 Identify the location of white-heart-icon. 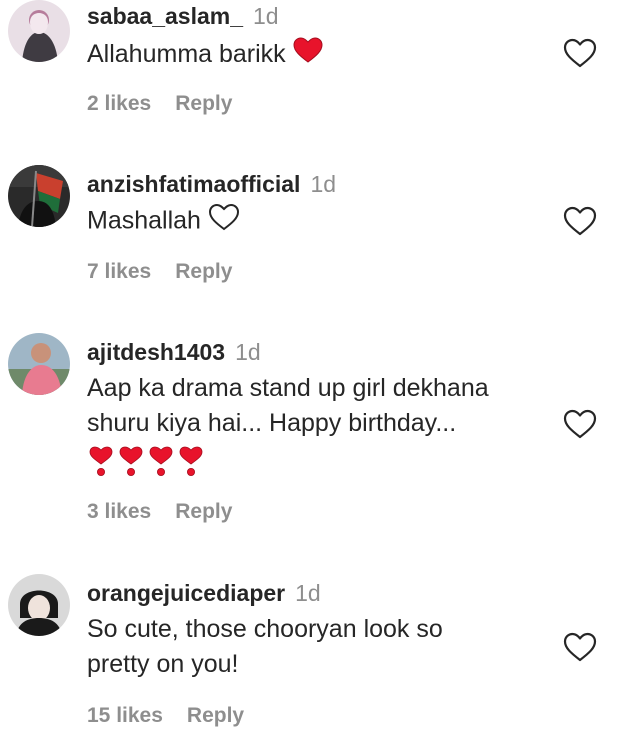
(224, 222).